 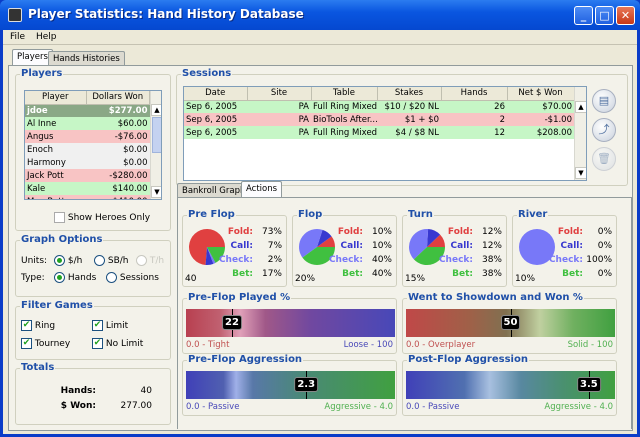 I want to click on player-row: Jack Pott -$280.00, so click(x=87, y=175).